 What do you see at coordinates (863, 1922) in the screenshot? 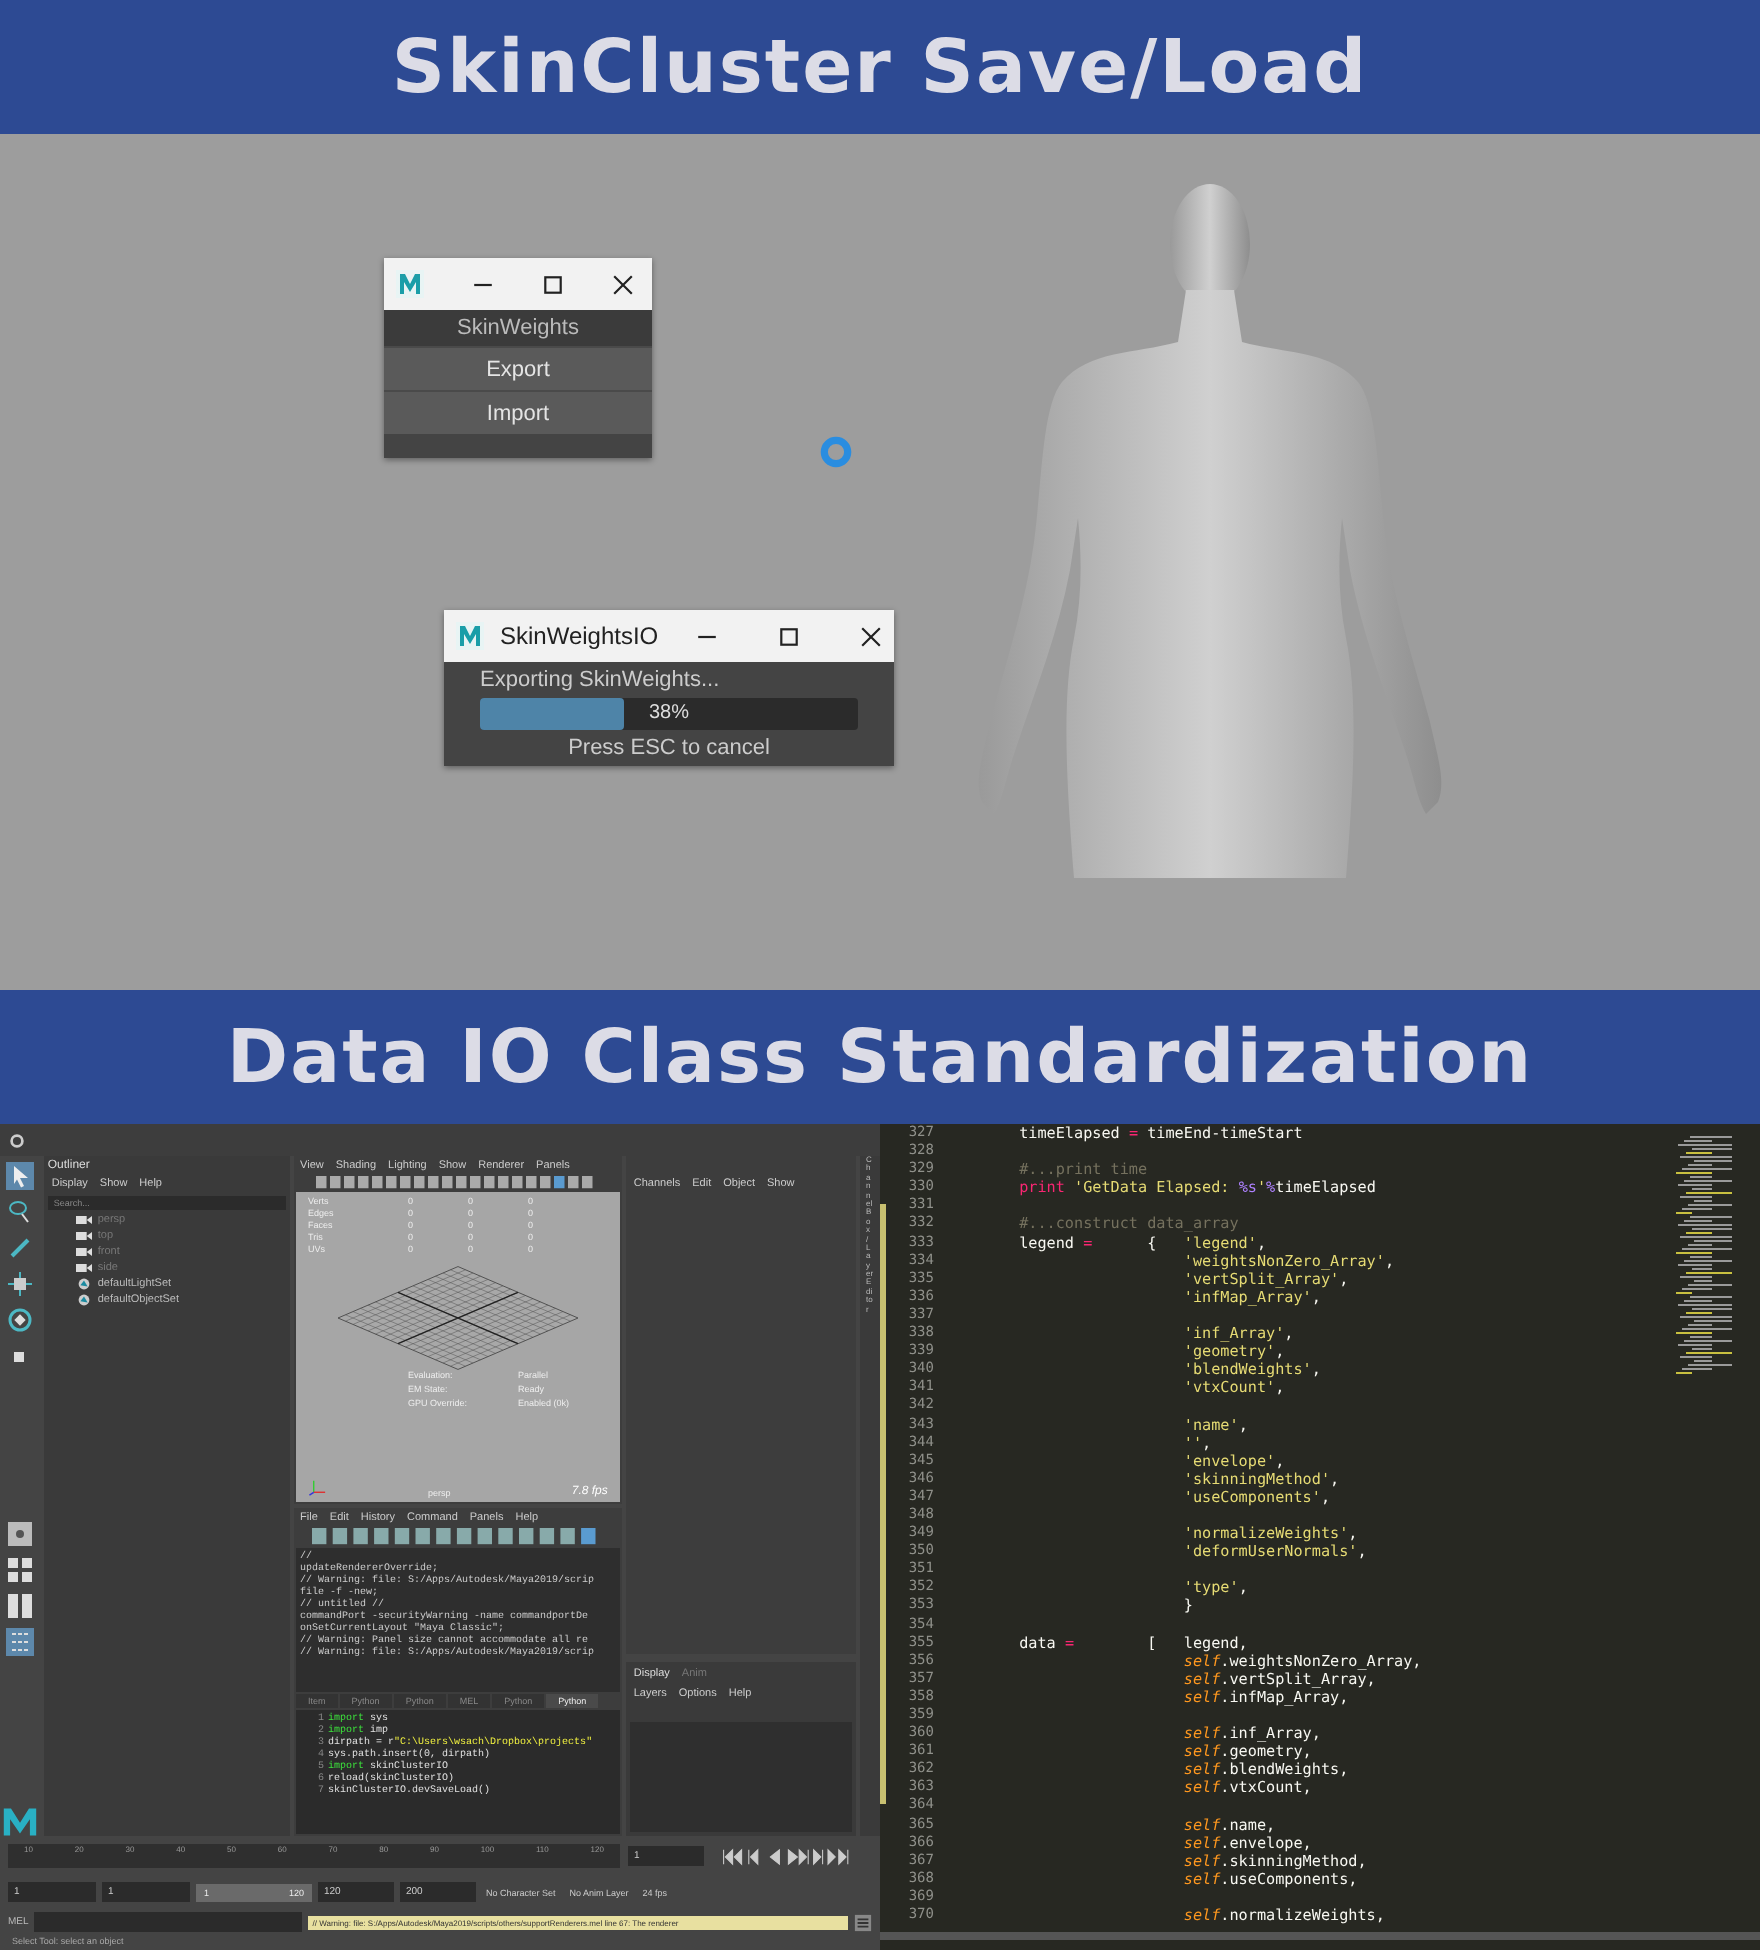
I see `script-editor-icon` at bounding box center [863, 1922].